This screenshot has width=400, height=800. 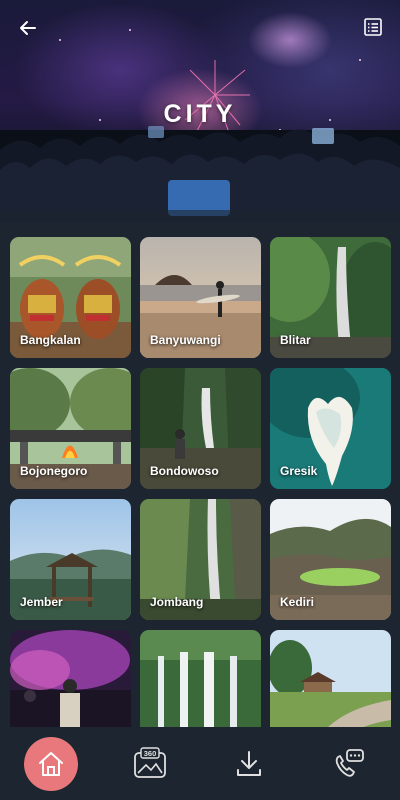 I want to click on city-name: Bangkalan, so click(x=50, y=340).